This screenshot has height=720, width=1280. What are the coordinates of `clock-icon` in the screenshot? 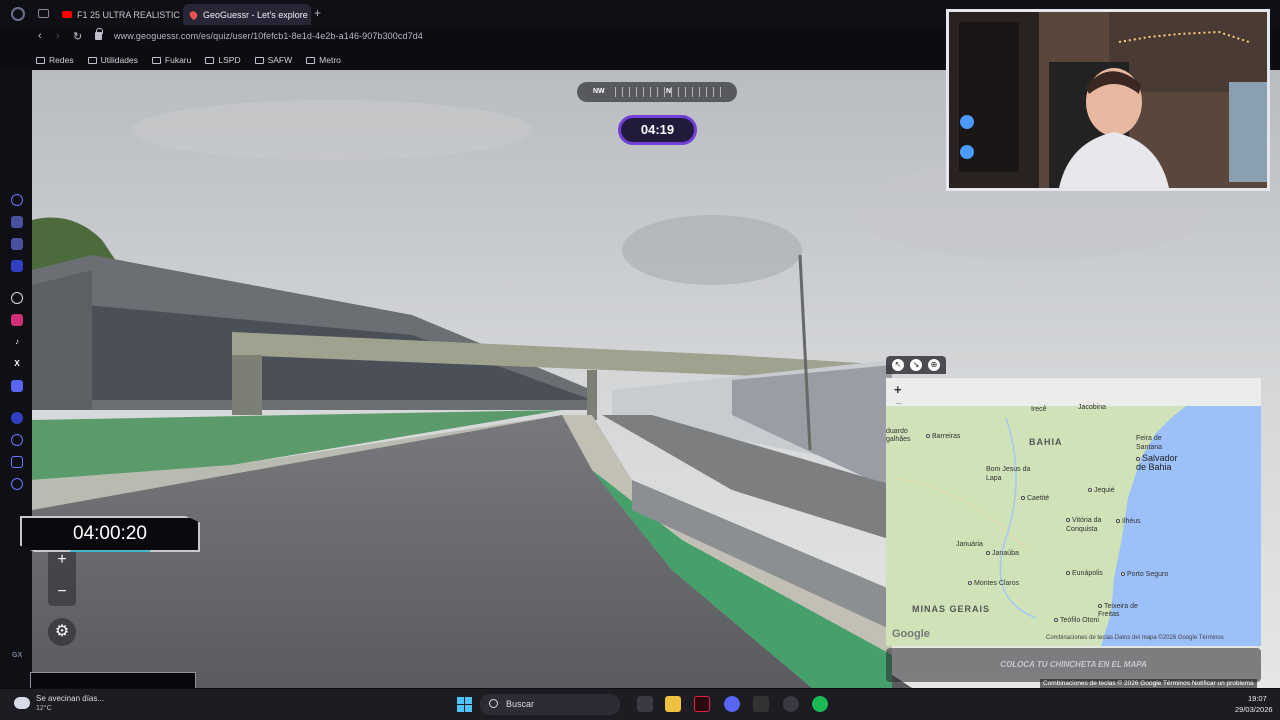 It's located at (17, 440).